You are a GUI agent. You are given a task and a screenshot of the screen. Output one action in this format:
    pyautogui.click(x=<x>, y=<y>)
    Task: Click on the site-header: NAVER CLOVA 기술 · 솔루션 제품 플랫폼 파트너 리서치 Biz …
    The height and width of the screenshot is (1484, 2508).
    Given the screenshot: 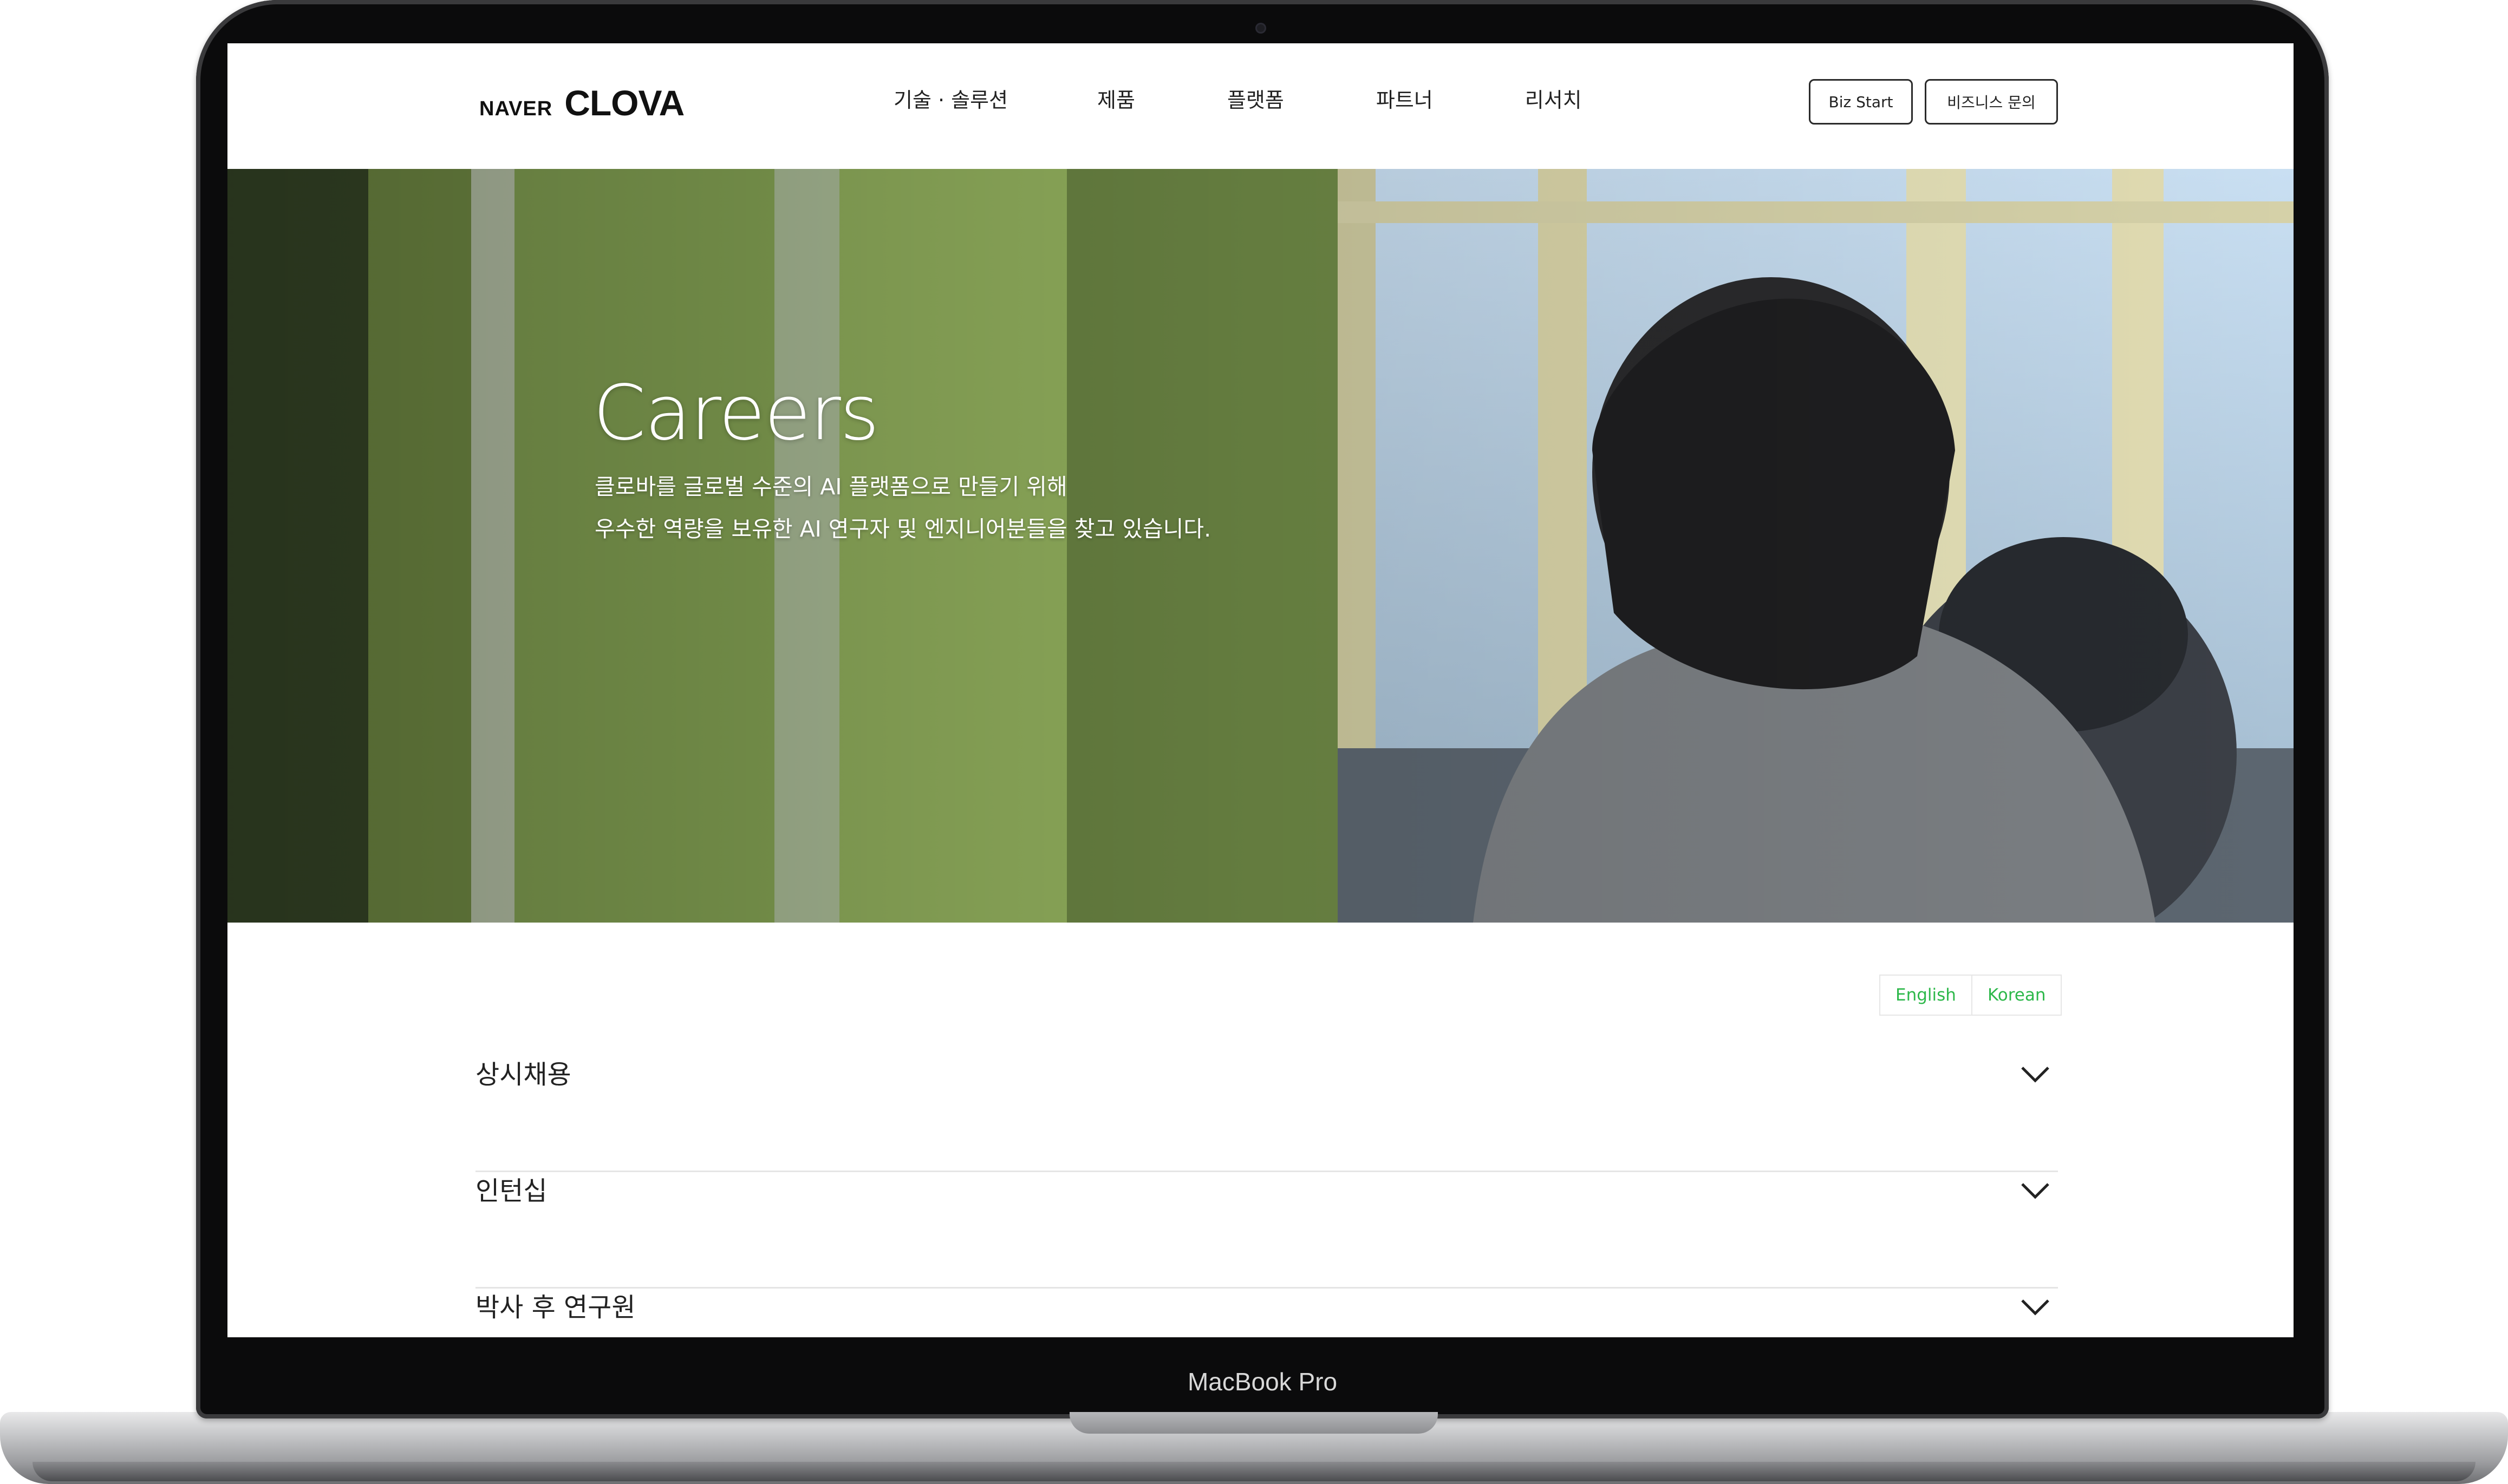 What is the action you would take?
    pyautogui.click(x=1260, y=106)
    